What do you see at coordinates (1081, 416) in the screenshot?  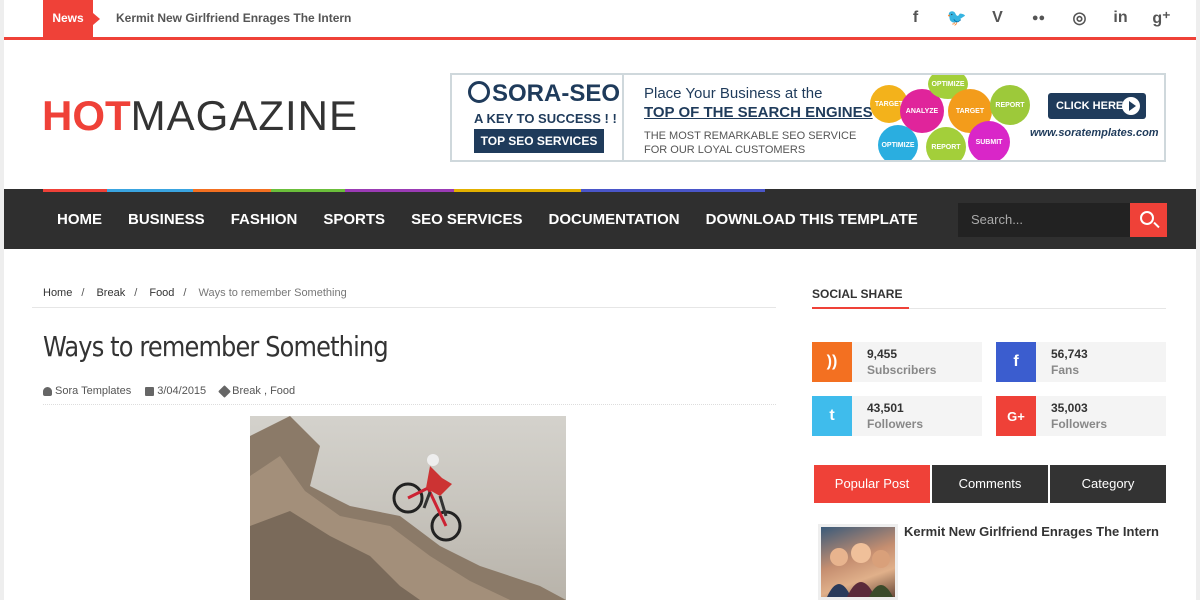 I see `counter-google-plus: G+ 35,003 Followers` at bounding box center [1081, 416].